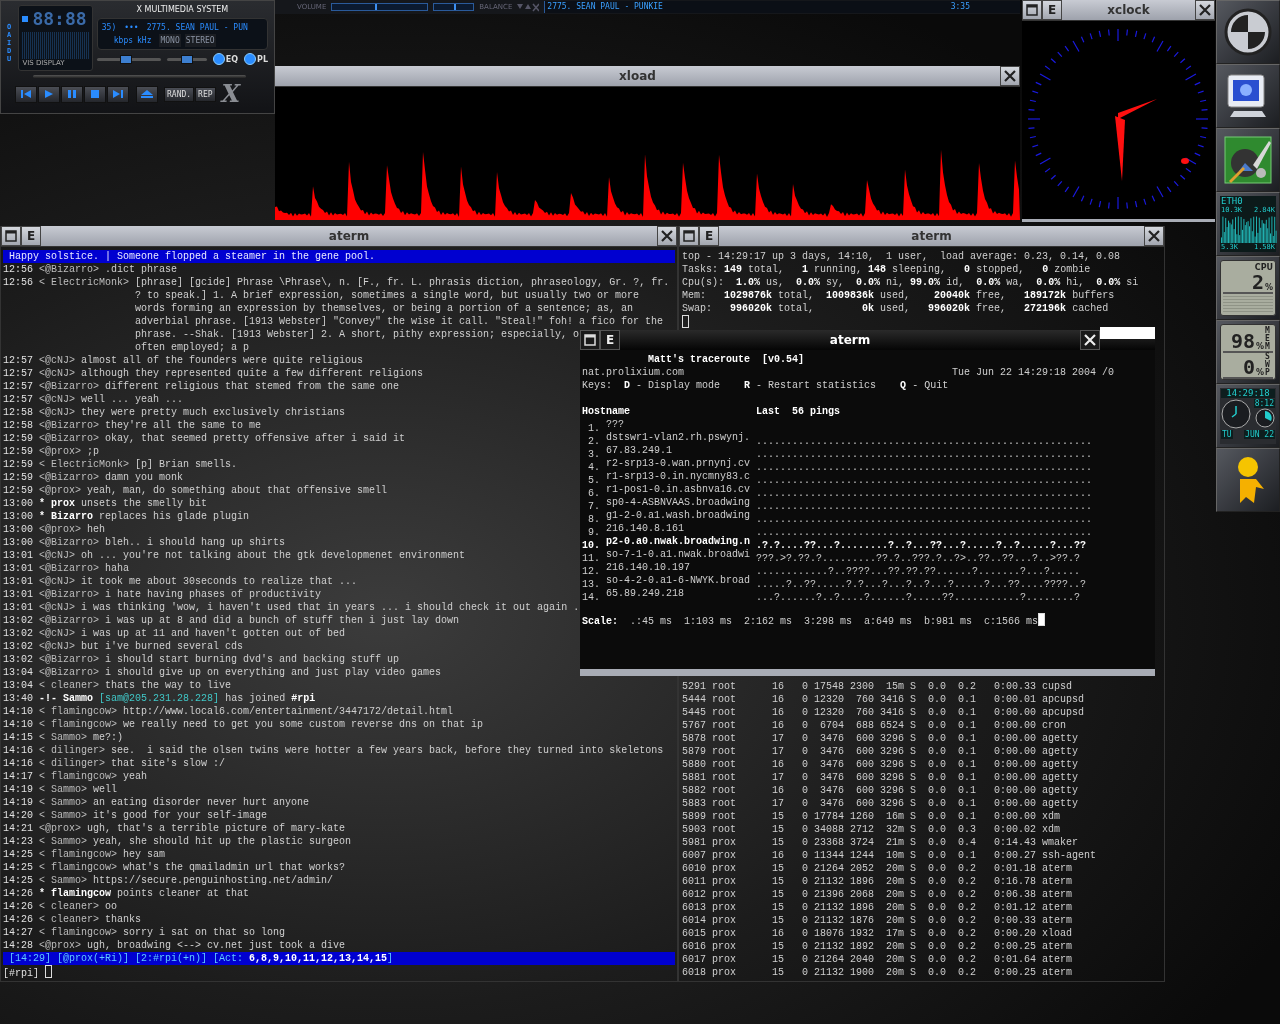 This screenshot has width=1280, height=1024. Describe the element at coordinates (126, 893) in the screenshot. I see `chat-line: 14:26 * flamingcow points cleaner at that` at that location.